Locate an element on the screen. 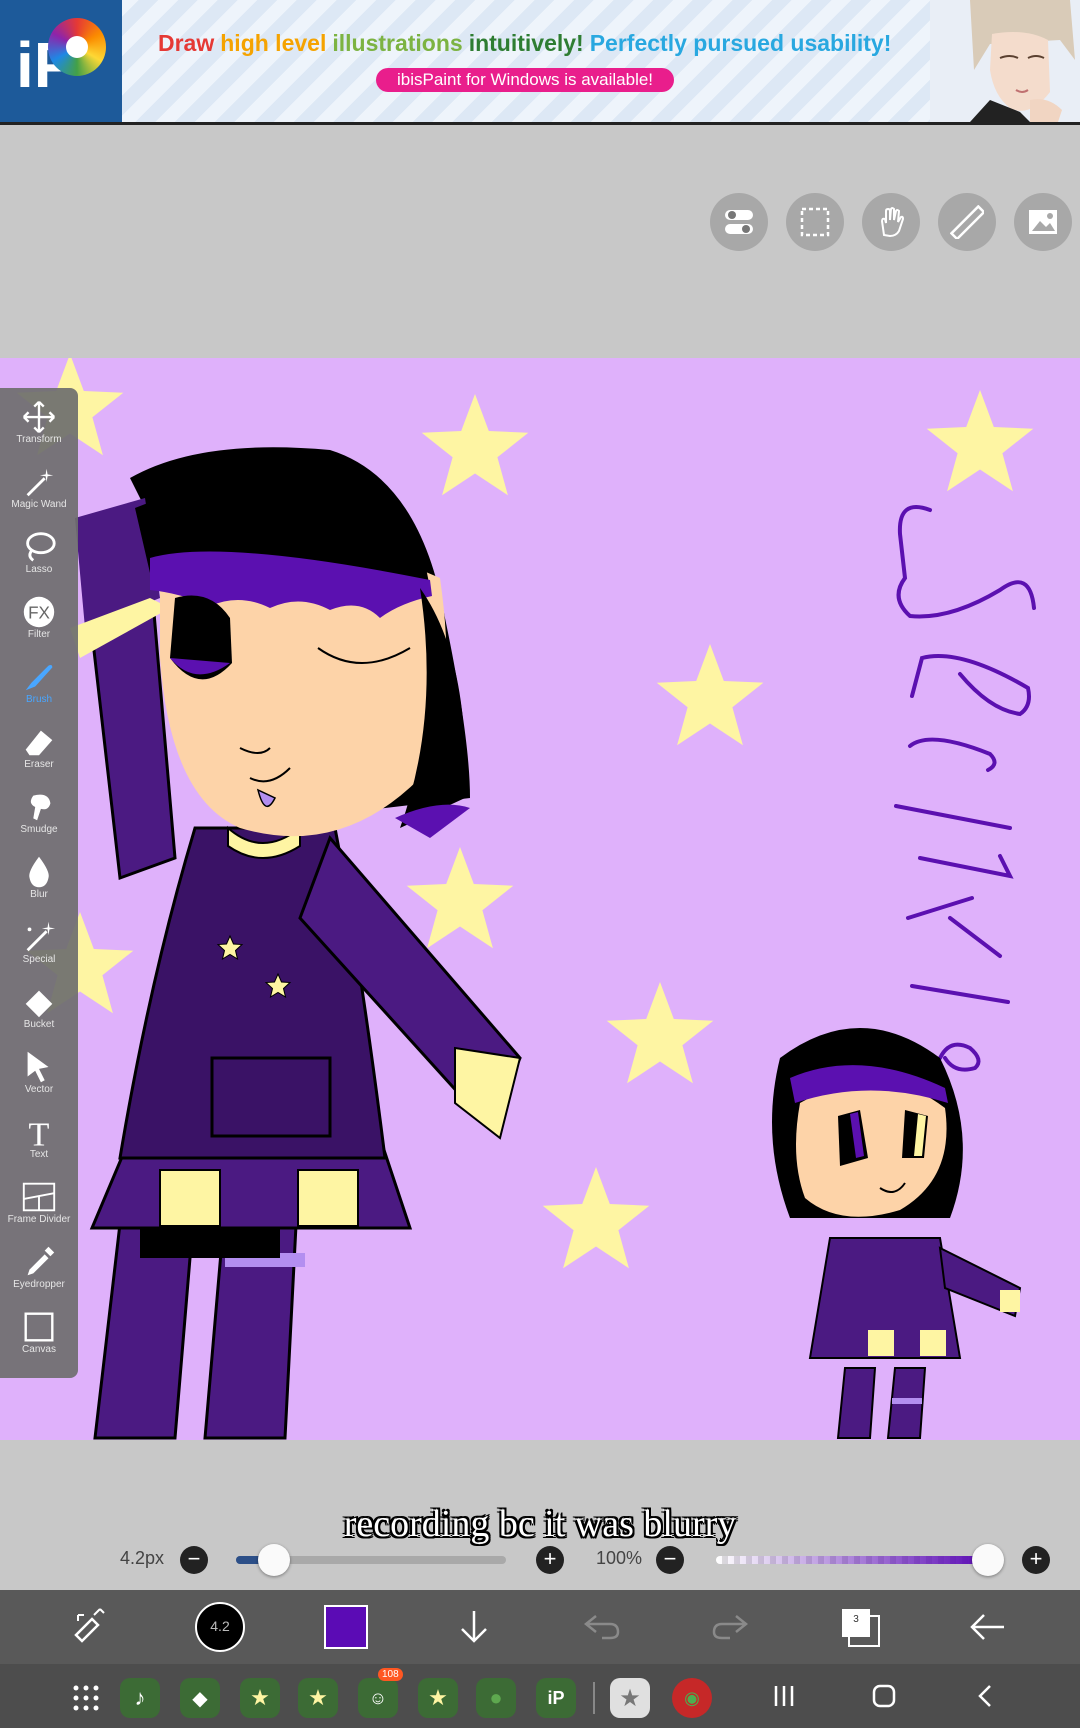 This screenshot has height=1728, width=1080. opacity-fill is located at coordinates (852, 1560).